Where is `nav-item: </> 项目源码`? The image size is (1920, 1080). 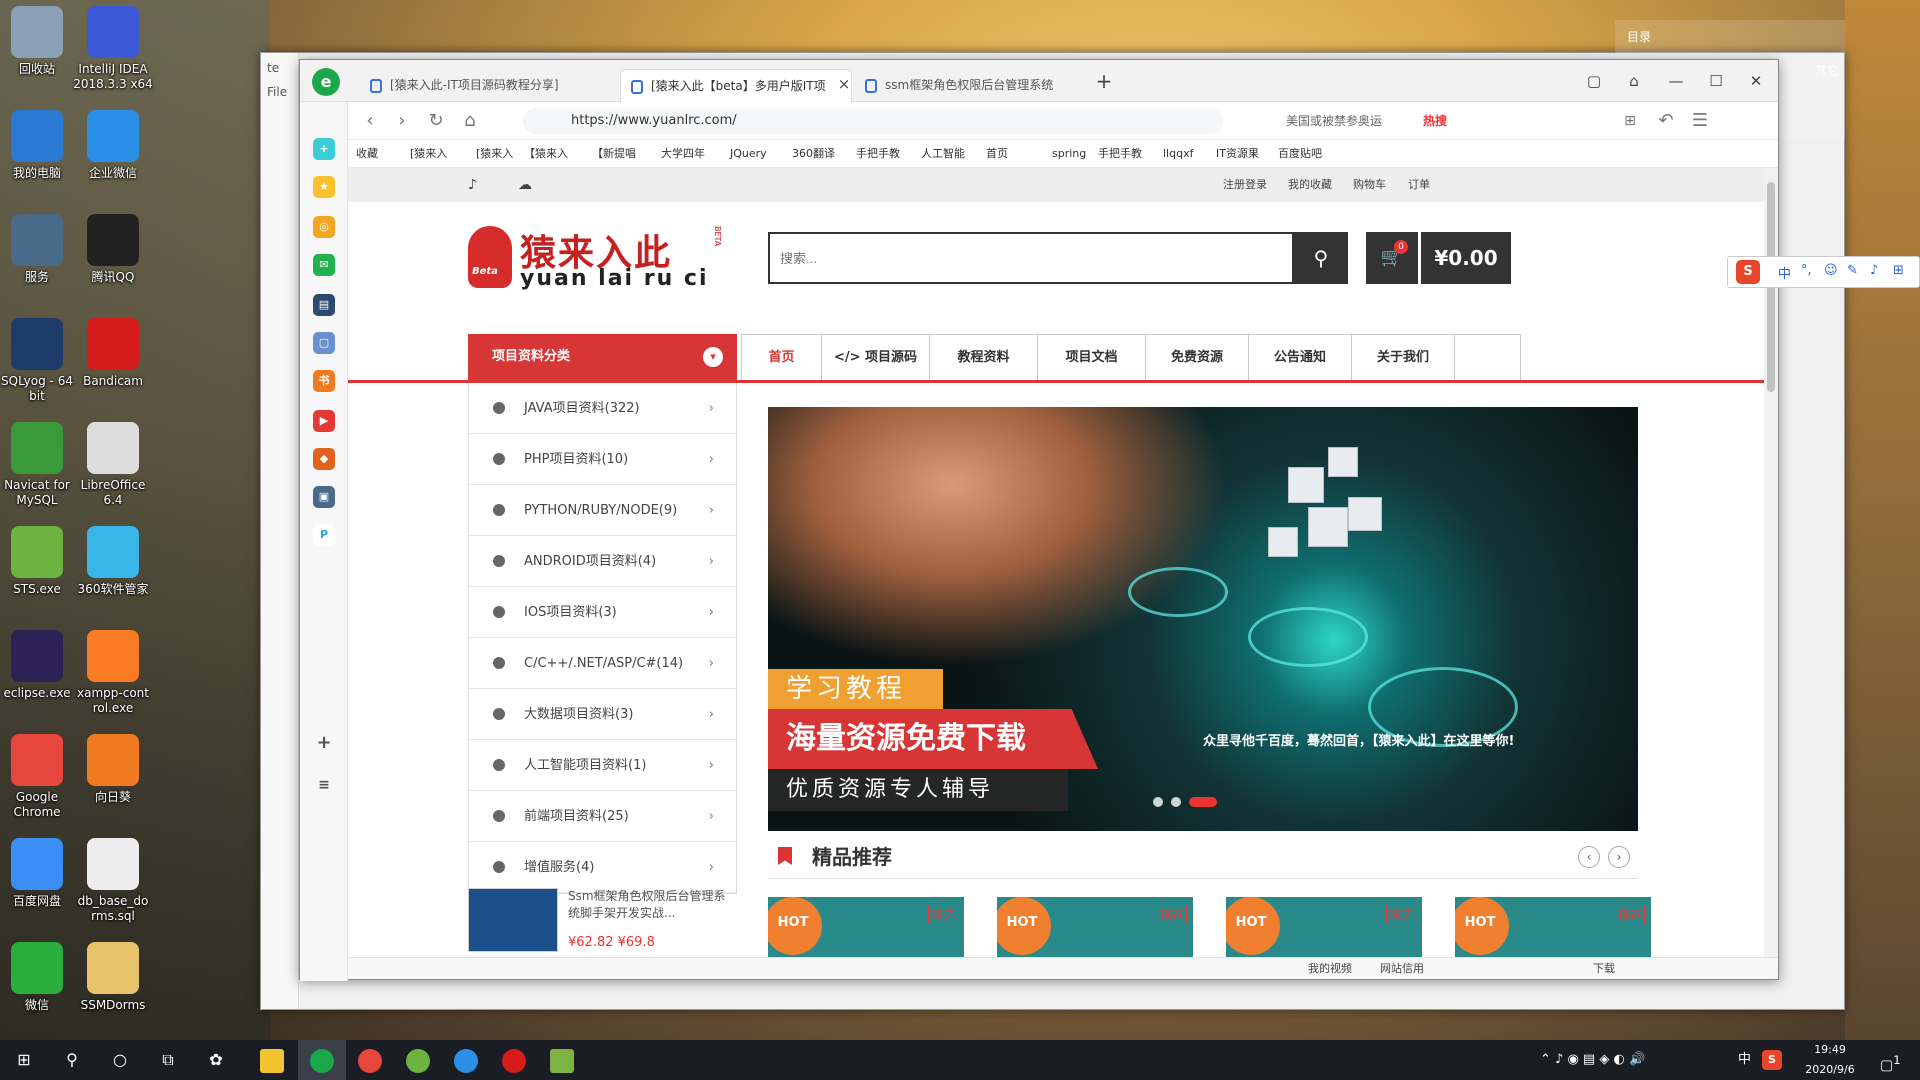 nav-item: </> 项目源码 is located at coordinates (876, 358).